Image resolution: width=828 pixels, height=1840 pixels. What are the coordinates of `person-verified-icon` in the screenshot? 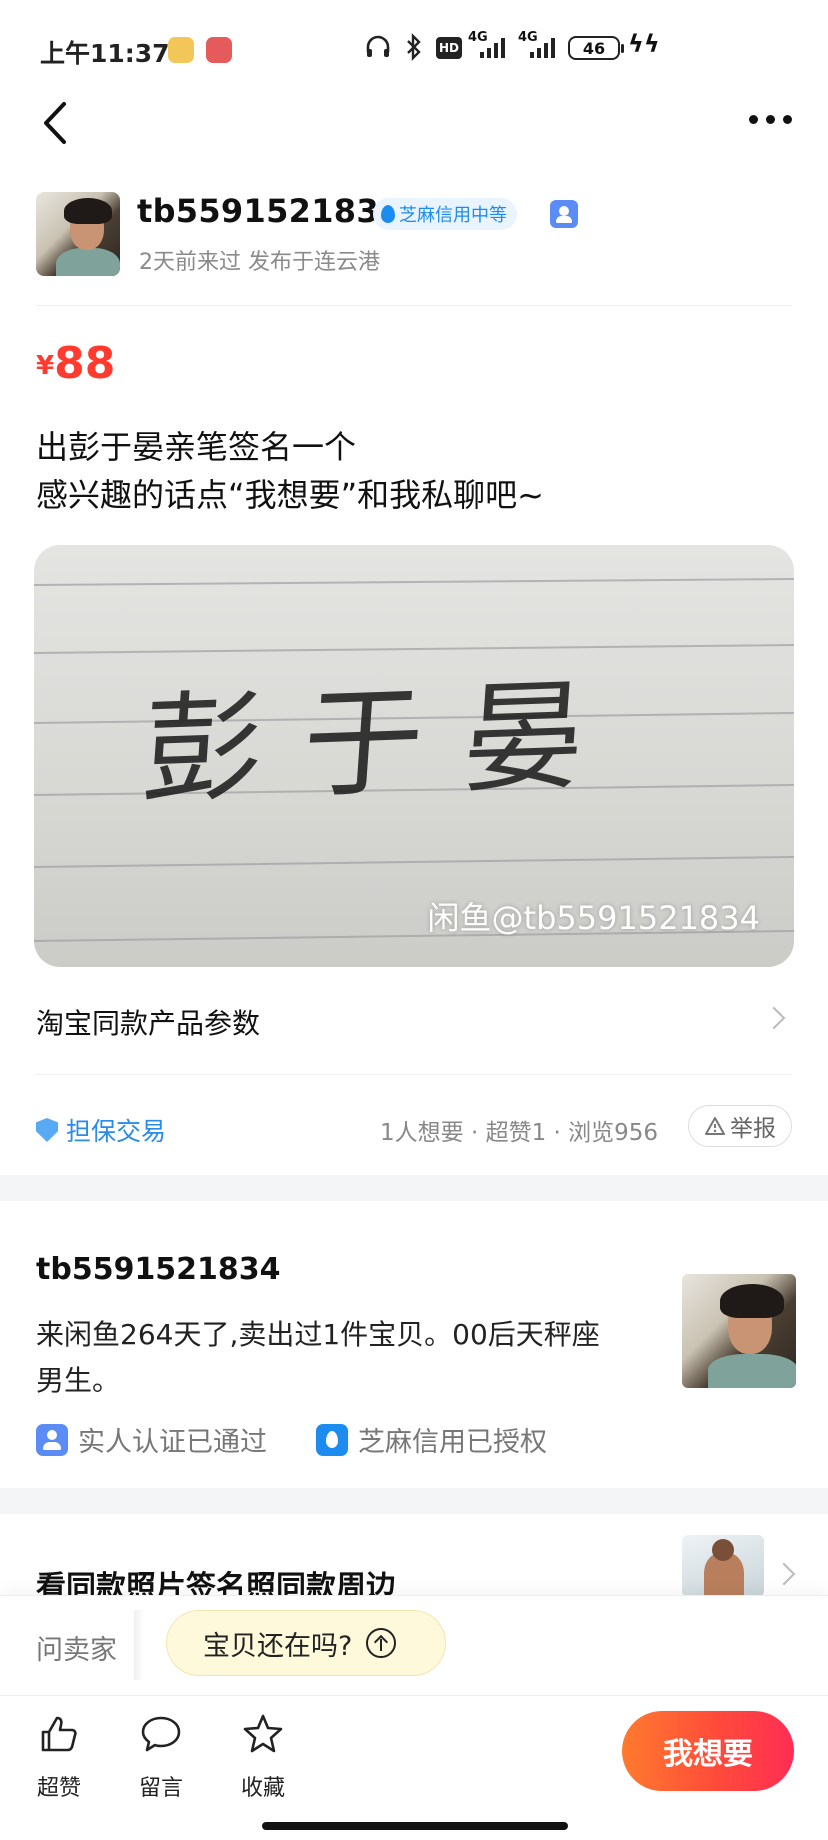 It's located at (52, 1439).